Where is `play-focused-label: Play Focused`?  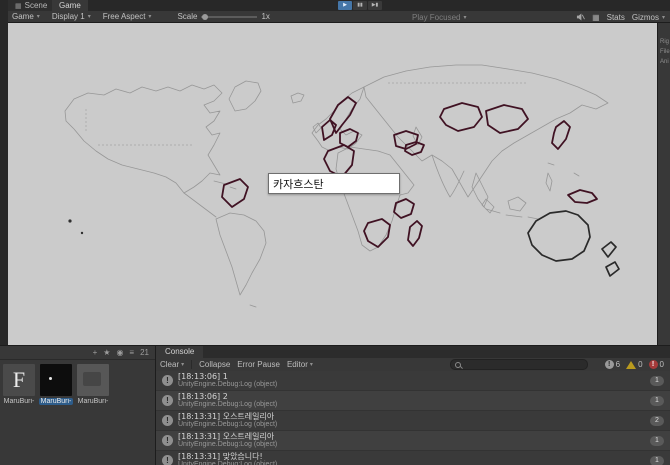 play-focused-label: Play Focused is located at coordinates (436, 17).